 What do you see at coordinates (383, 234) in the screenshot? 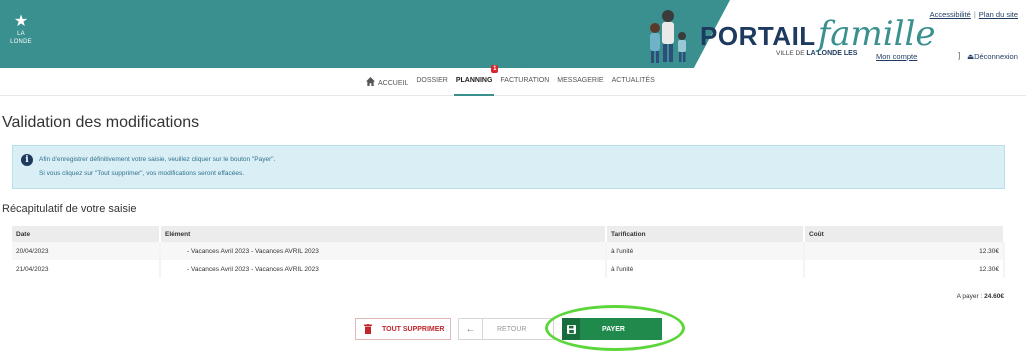
I see `column-header-element: Elément` at bounding box center [383, 234].